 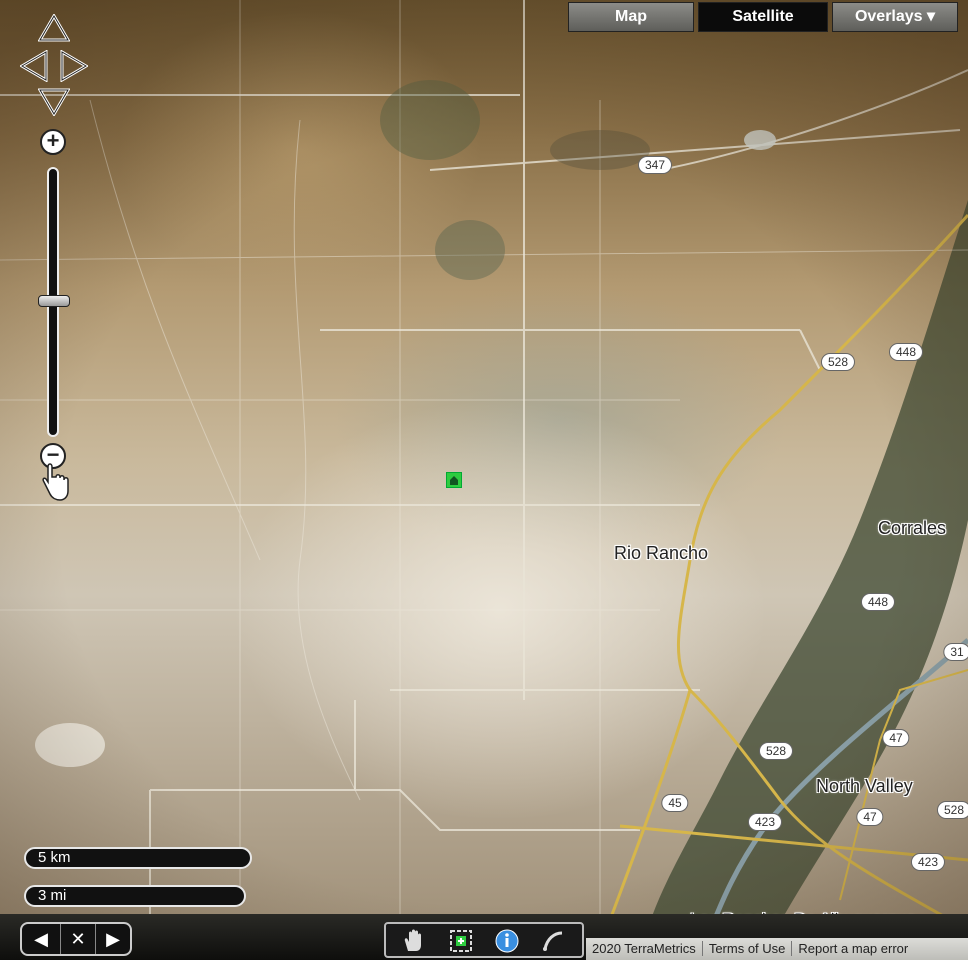 I want to click on map-tools-group, so click(x=484, y=940).